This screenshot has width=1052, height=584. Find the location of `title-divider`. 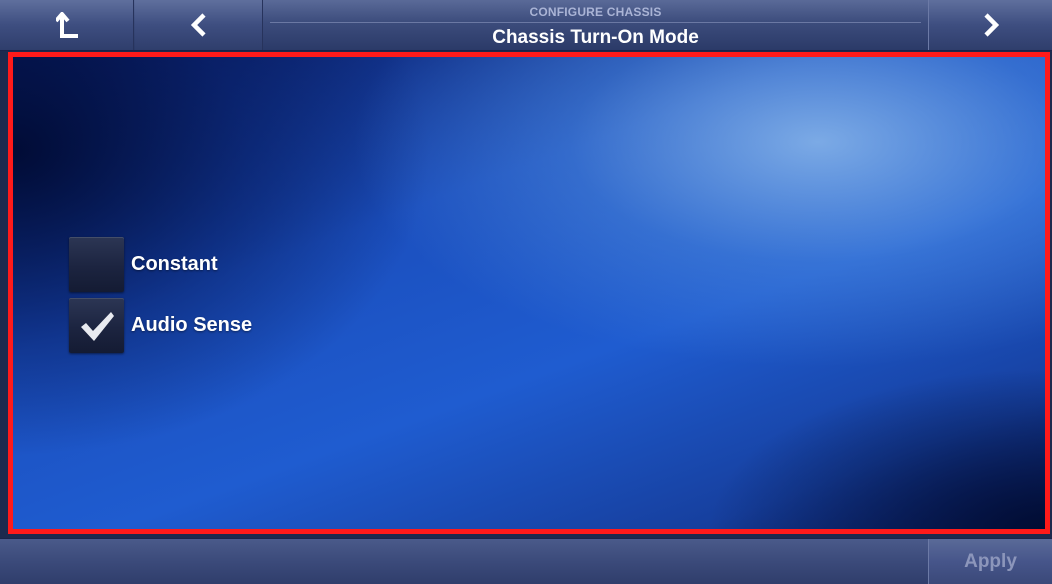

title-divider is located at coordinates (595, 22).